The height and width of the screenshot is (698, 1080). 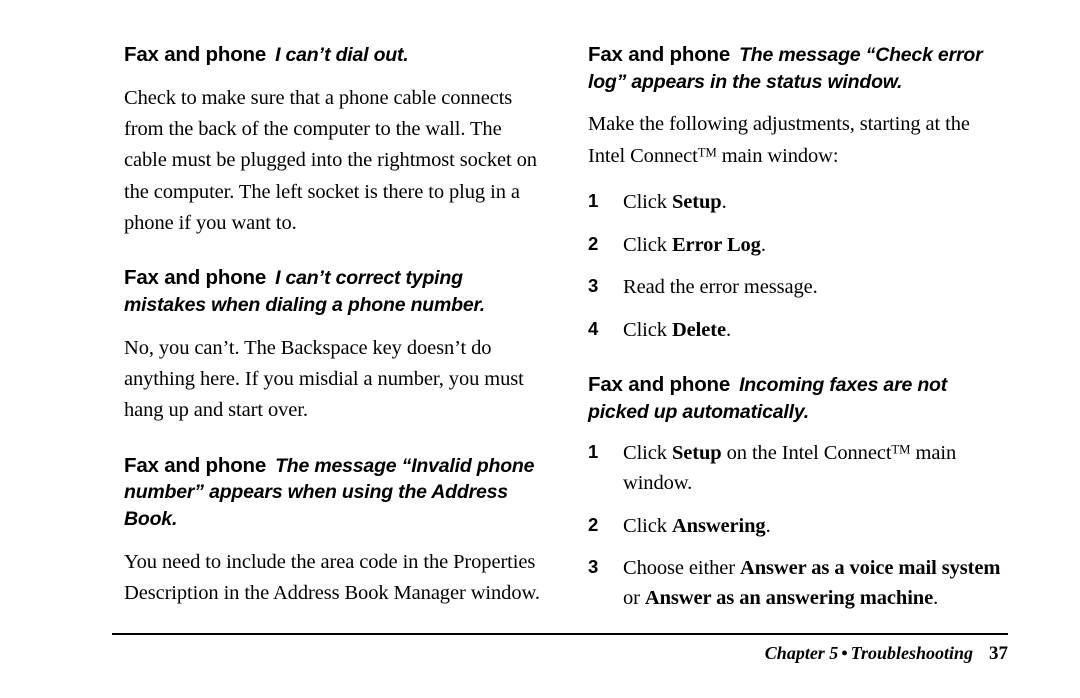 I want to click on step-emphasis: Delete, so click(x=698, y=330).